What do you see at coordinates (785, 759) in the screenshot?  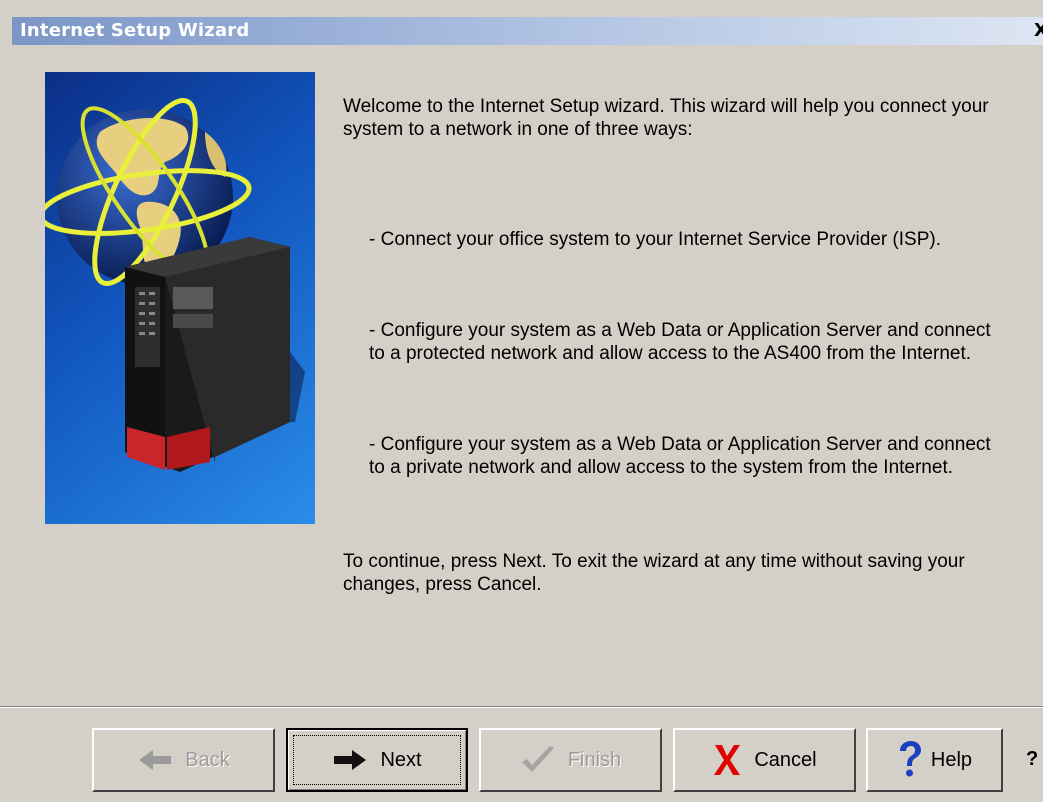 I see `cancel-label: Cancel` at bounding box center [785, 759].